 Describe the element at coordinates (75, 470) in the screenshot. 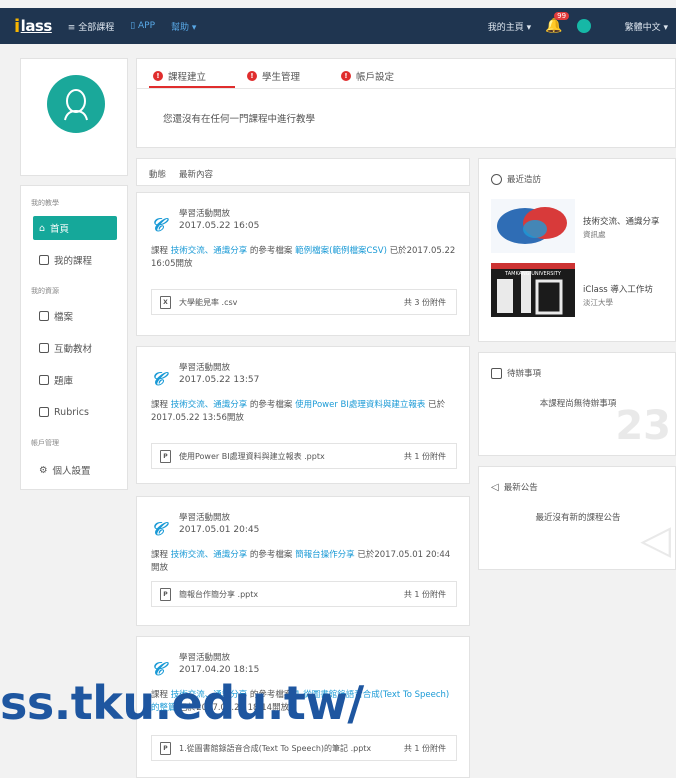

I see `sidebar-item-personal-settings: ⚙ 個人設置` at that location.